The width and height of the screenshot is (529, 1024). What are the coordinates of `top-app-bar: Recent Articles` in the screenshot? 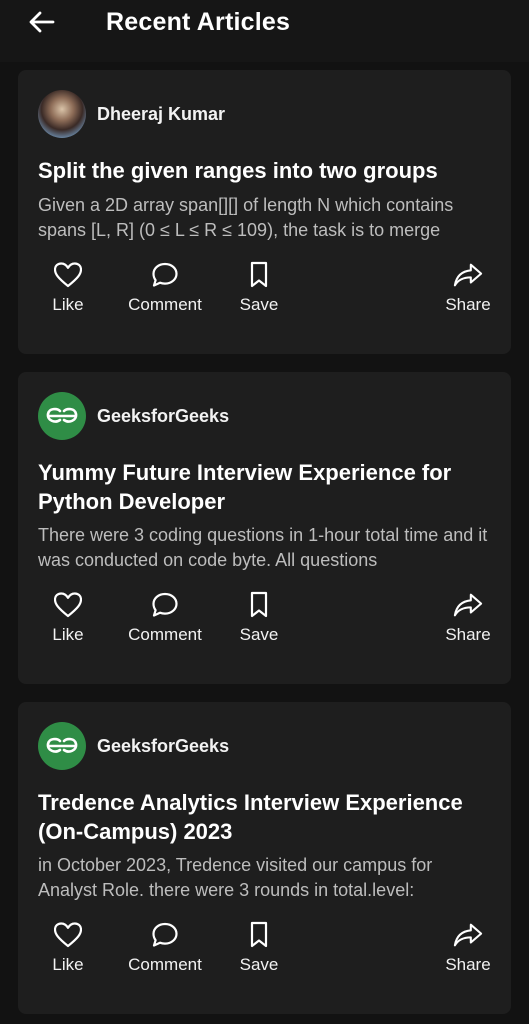 It's located at (264, 31).